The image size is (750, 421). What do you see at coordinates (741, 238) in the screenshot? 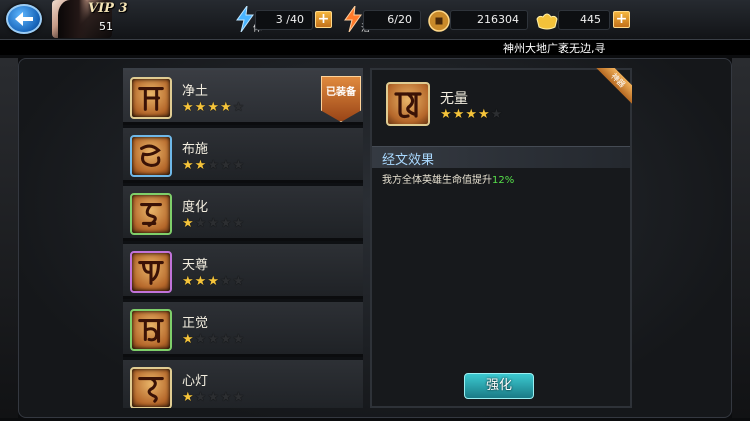
I see `frame-right-border` at bounding box center [741, 238].